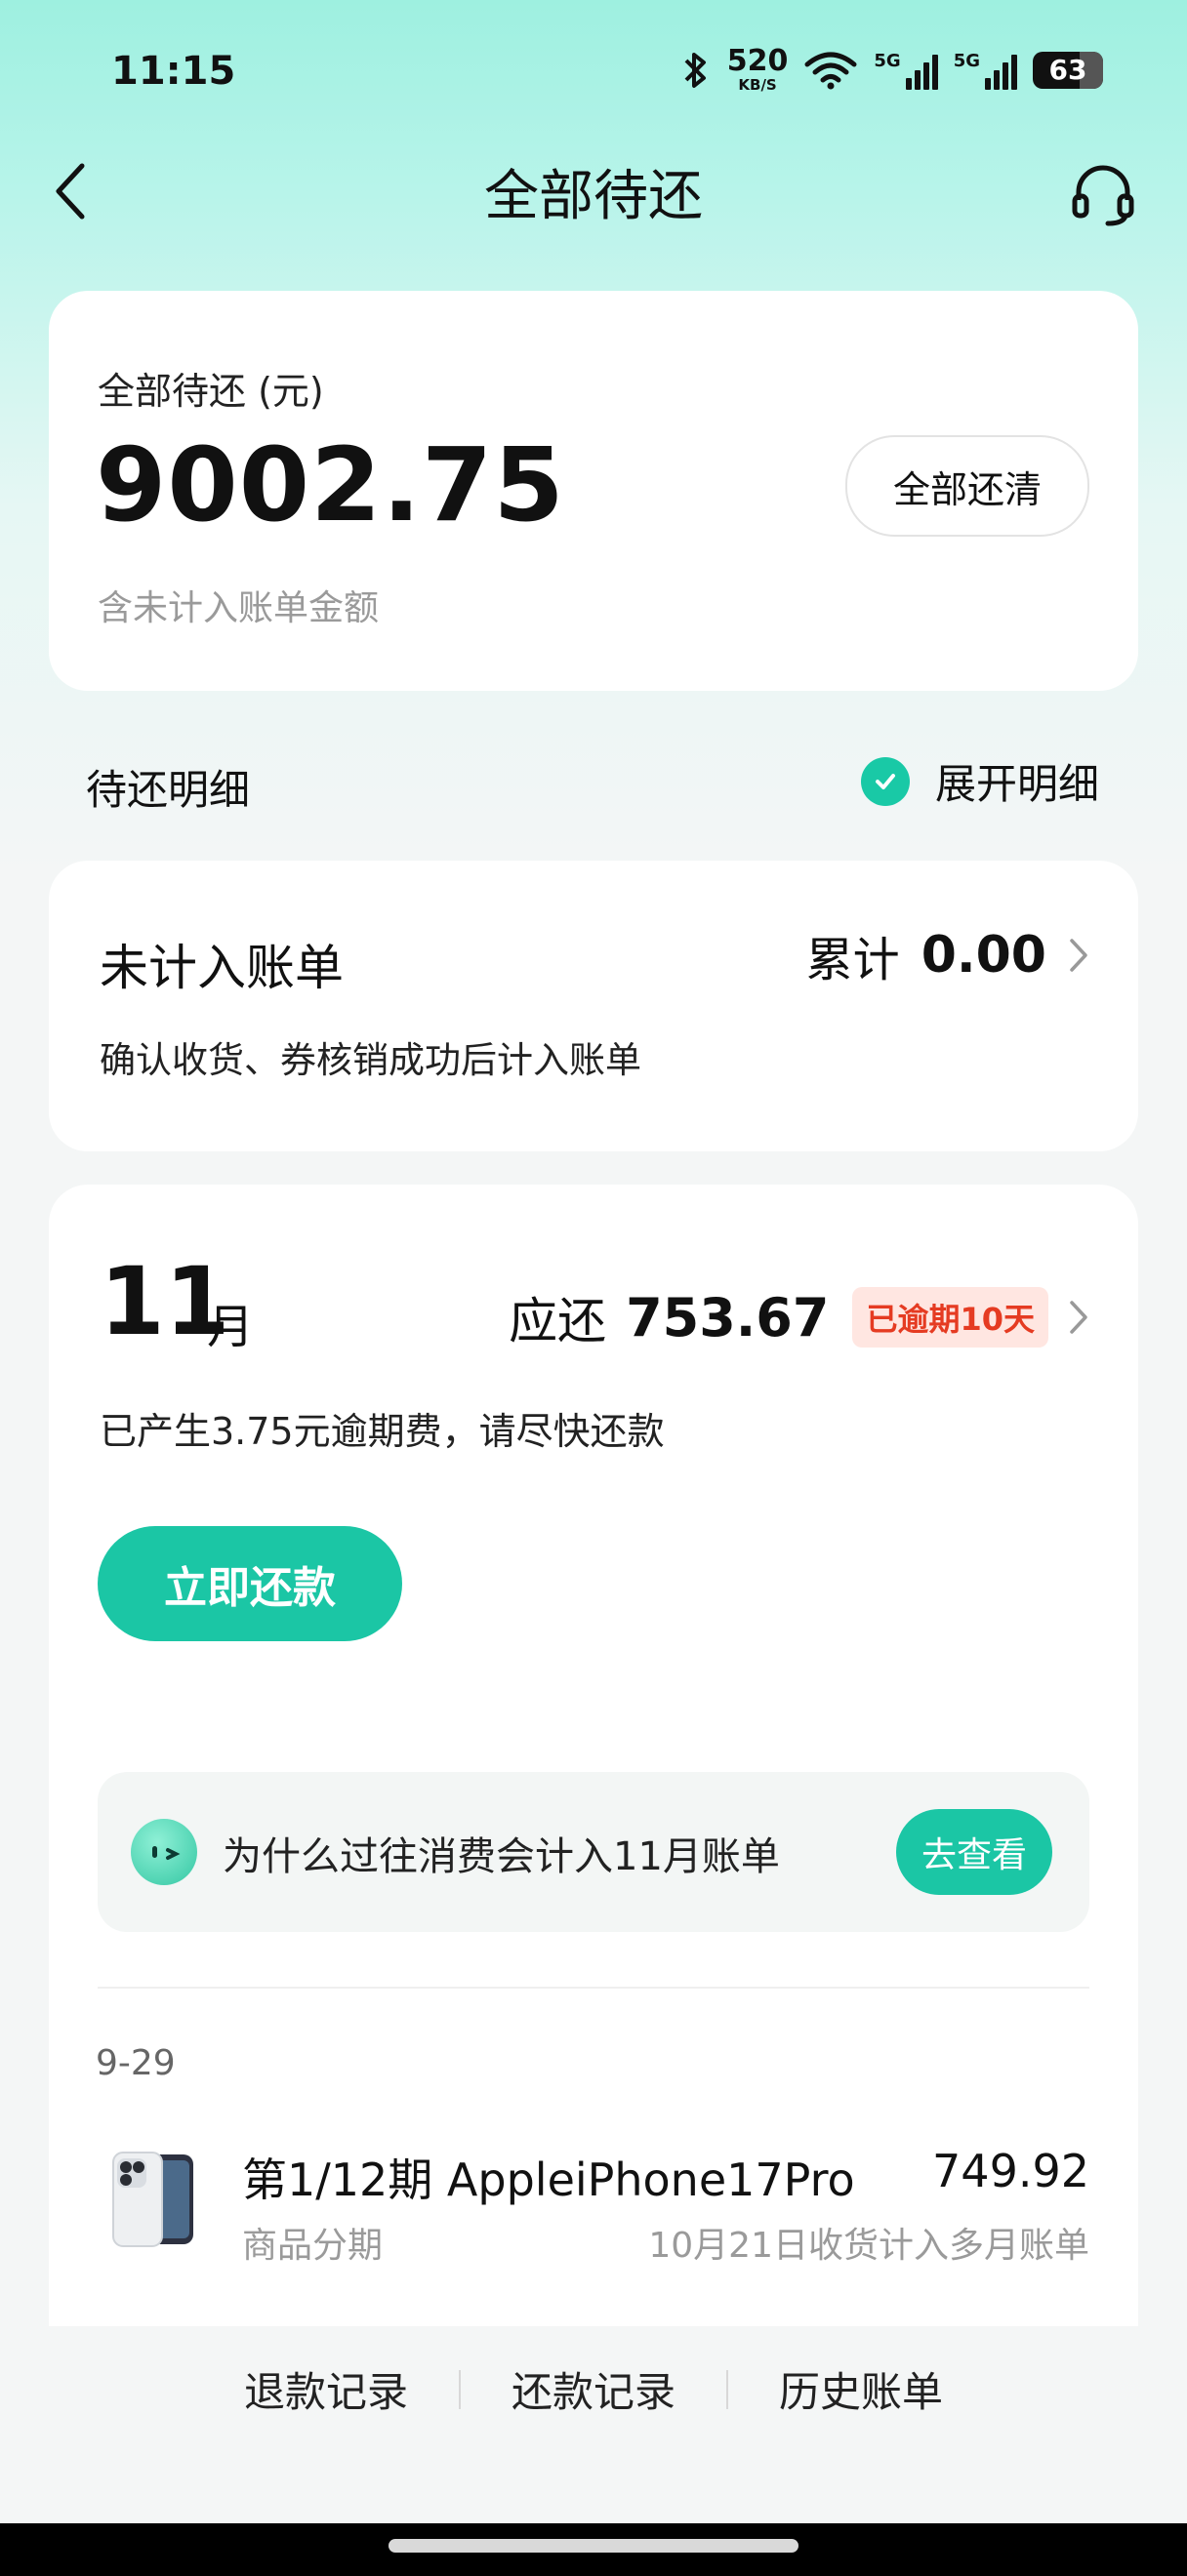  What do you see at coordinates (558, 1321) in the screenshot?
I see `amount-due-label: 应还` at bounding box center [558, 1321].